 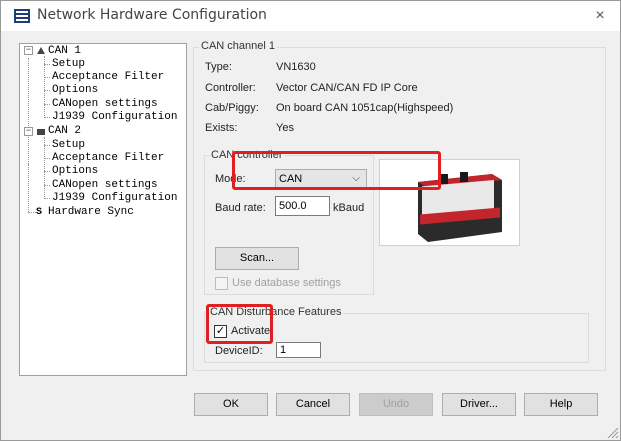 I want to click on tree-item-can1-options: Options, so click(x=75, y=90).